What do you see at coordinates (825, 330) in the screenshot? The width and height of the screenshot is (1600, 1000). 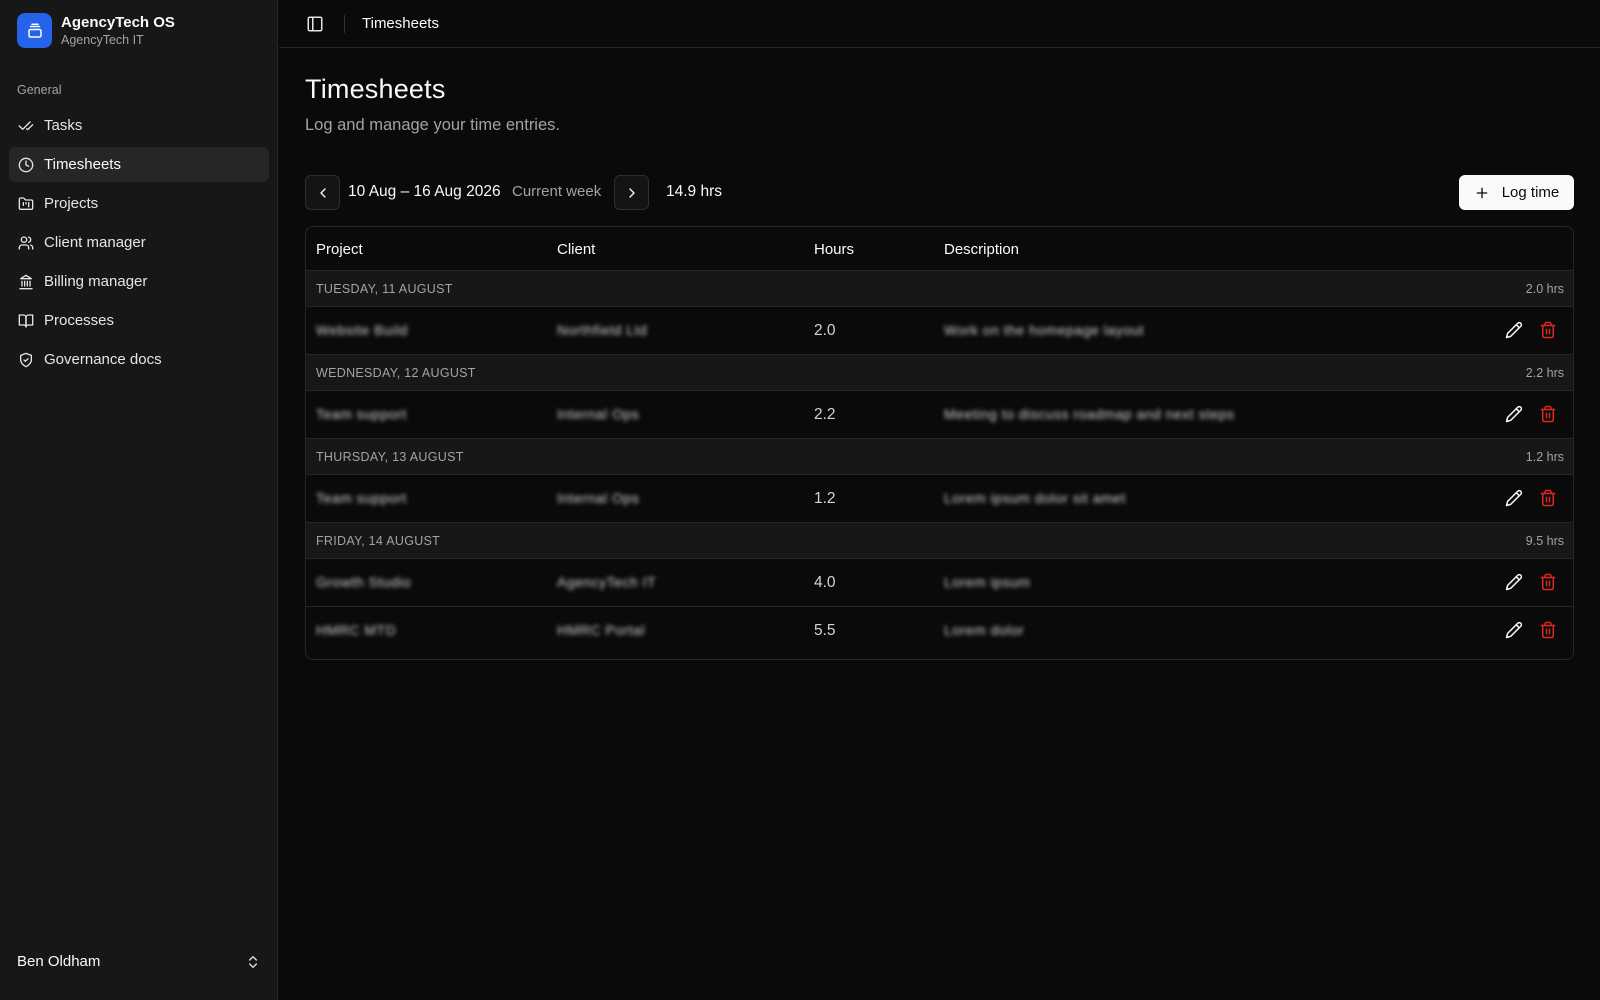 I see `entry-hours: 2.0` at bounding box center [825, 330].